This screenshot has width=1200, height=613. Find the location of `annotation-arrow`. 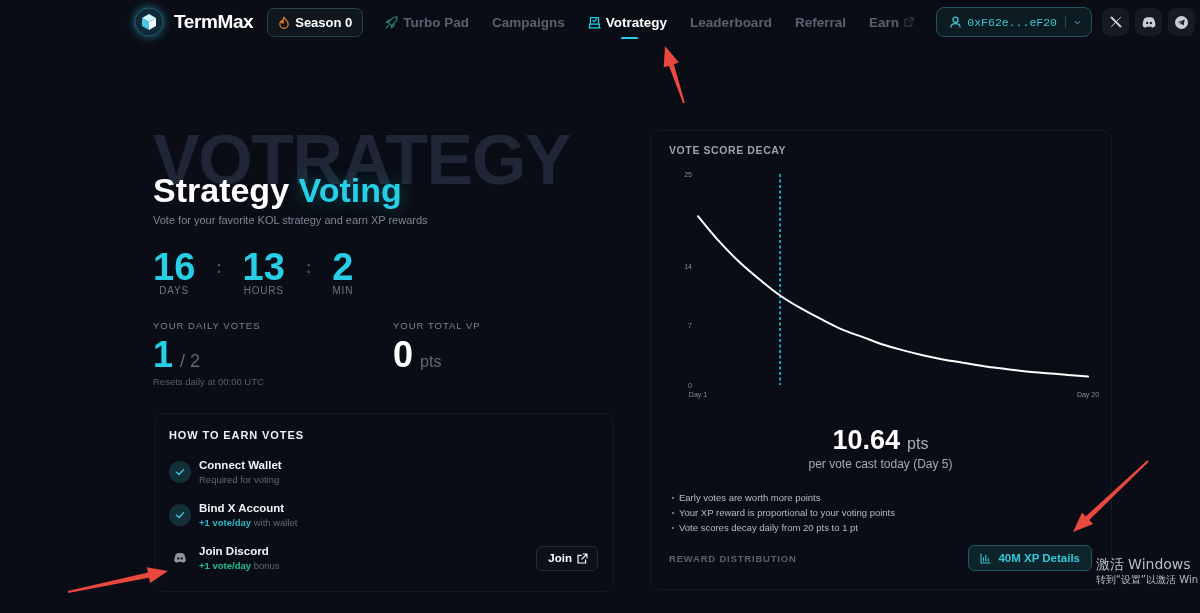

annotation-arrow is located at coordinates (674, 75).